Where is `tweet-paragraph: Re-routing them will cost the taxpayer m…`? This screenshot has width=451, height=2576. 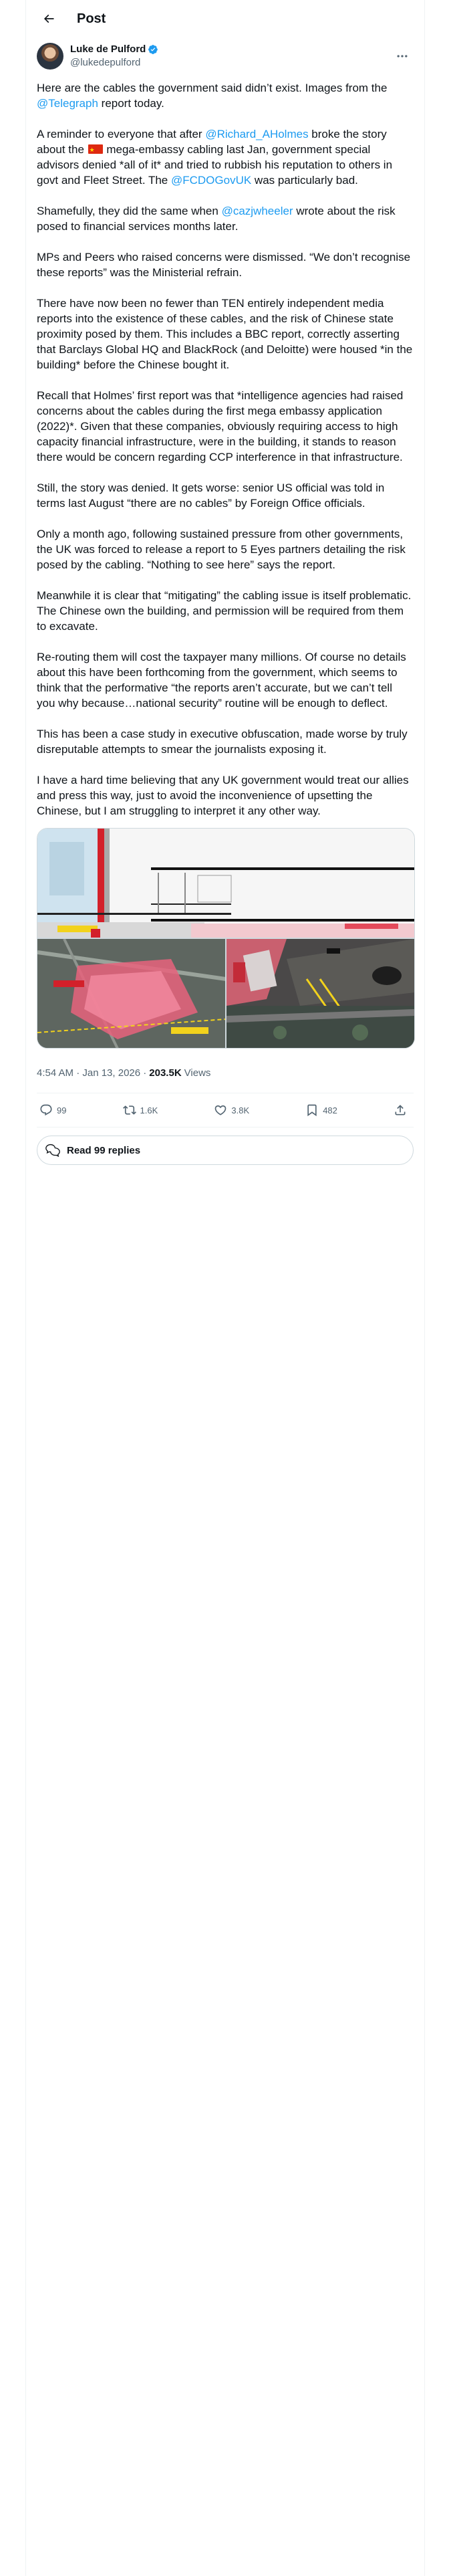 tweet-paragraph: Re-routing them will cost the taxpayer m… is located at coordinates (221, 680).